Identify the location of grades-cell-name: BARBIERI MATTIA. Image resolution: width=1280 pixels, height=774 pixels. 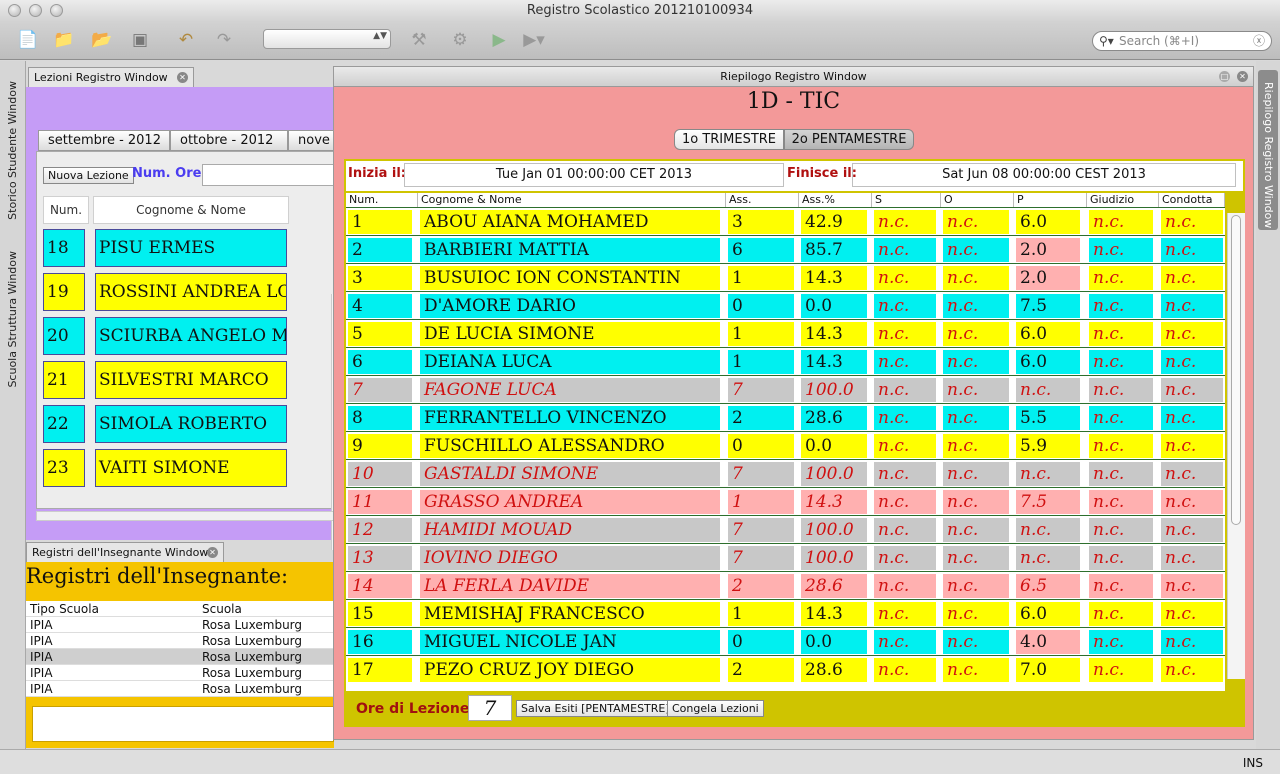
(570, 250).